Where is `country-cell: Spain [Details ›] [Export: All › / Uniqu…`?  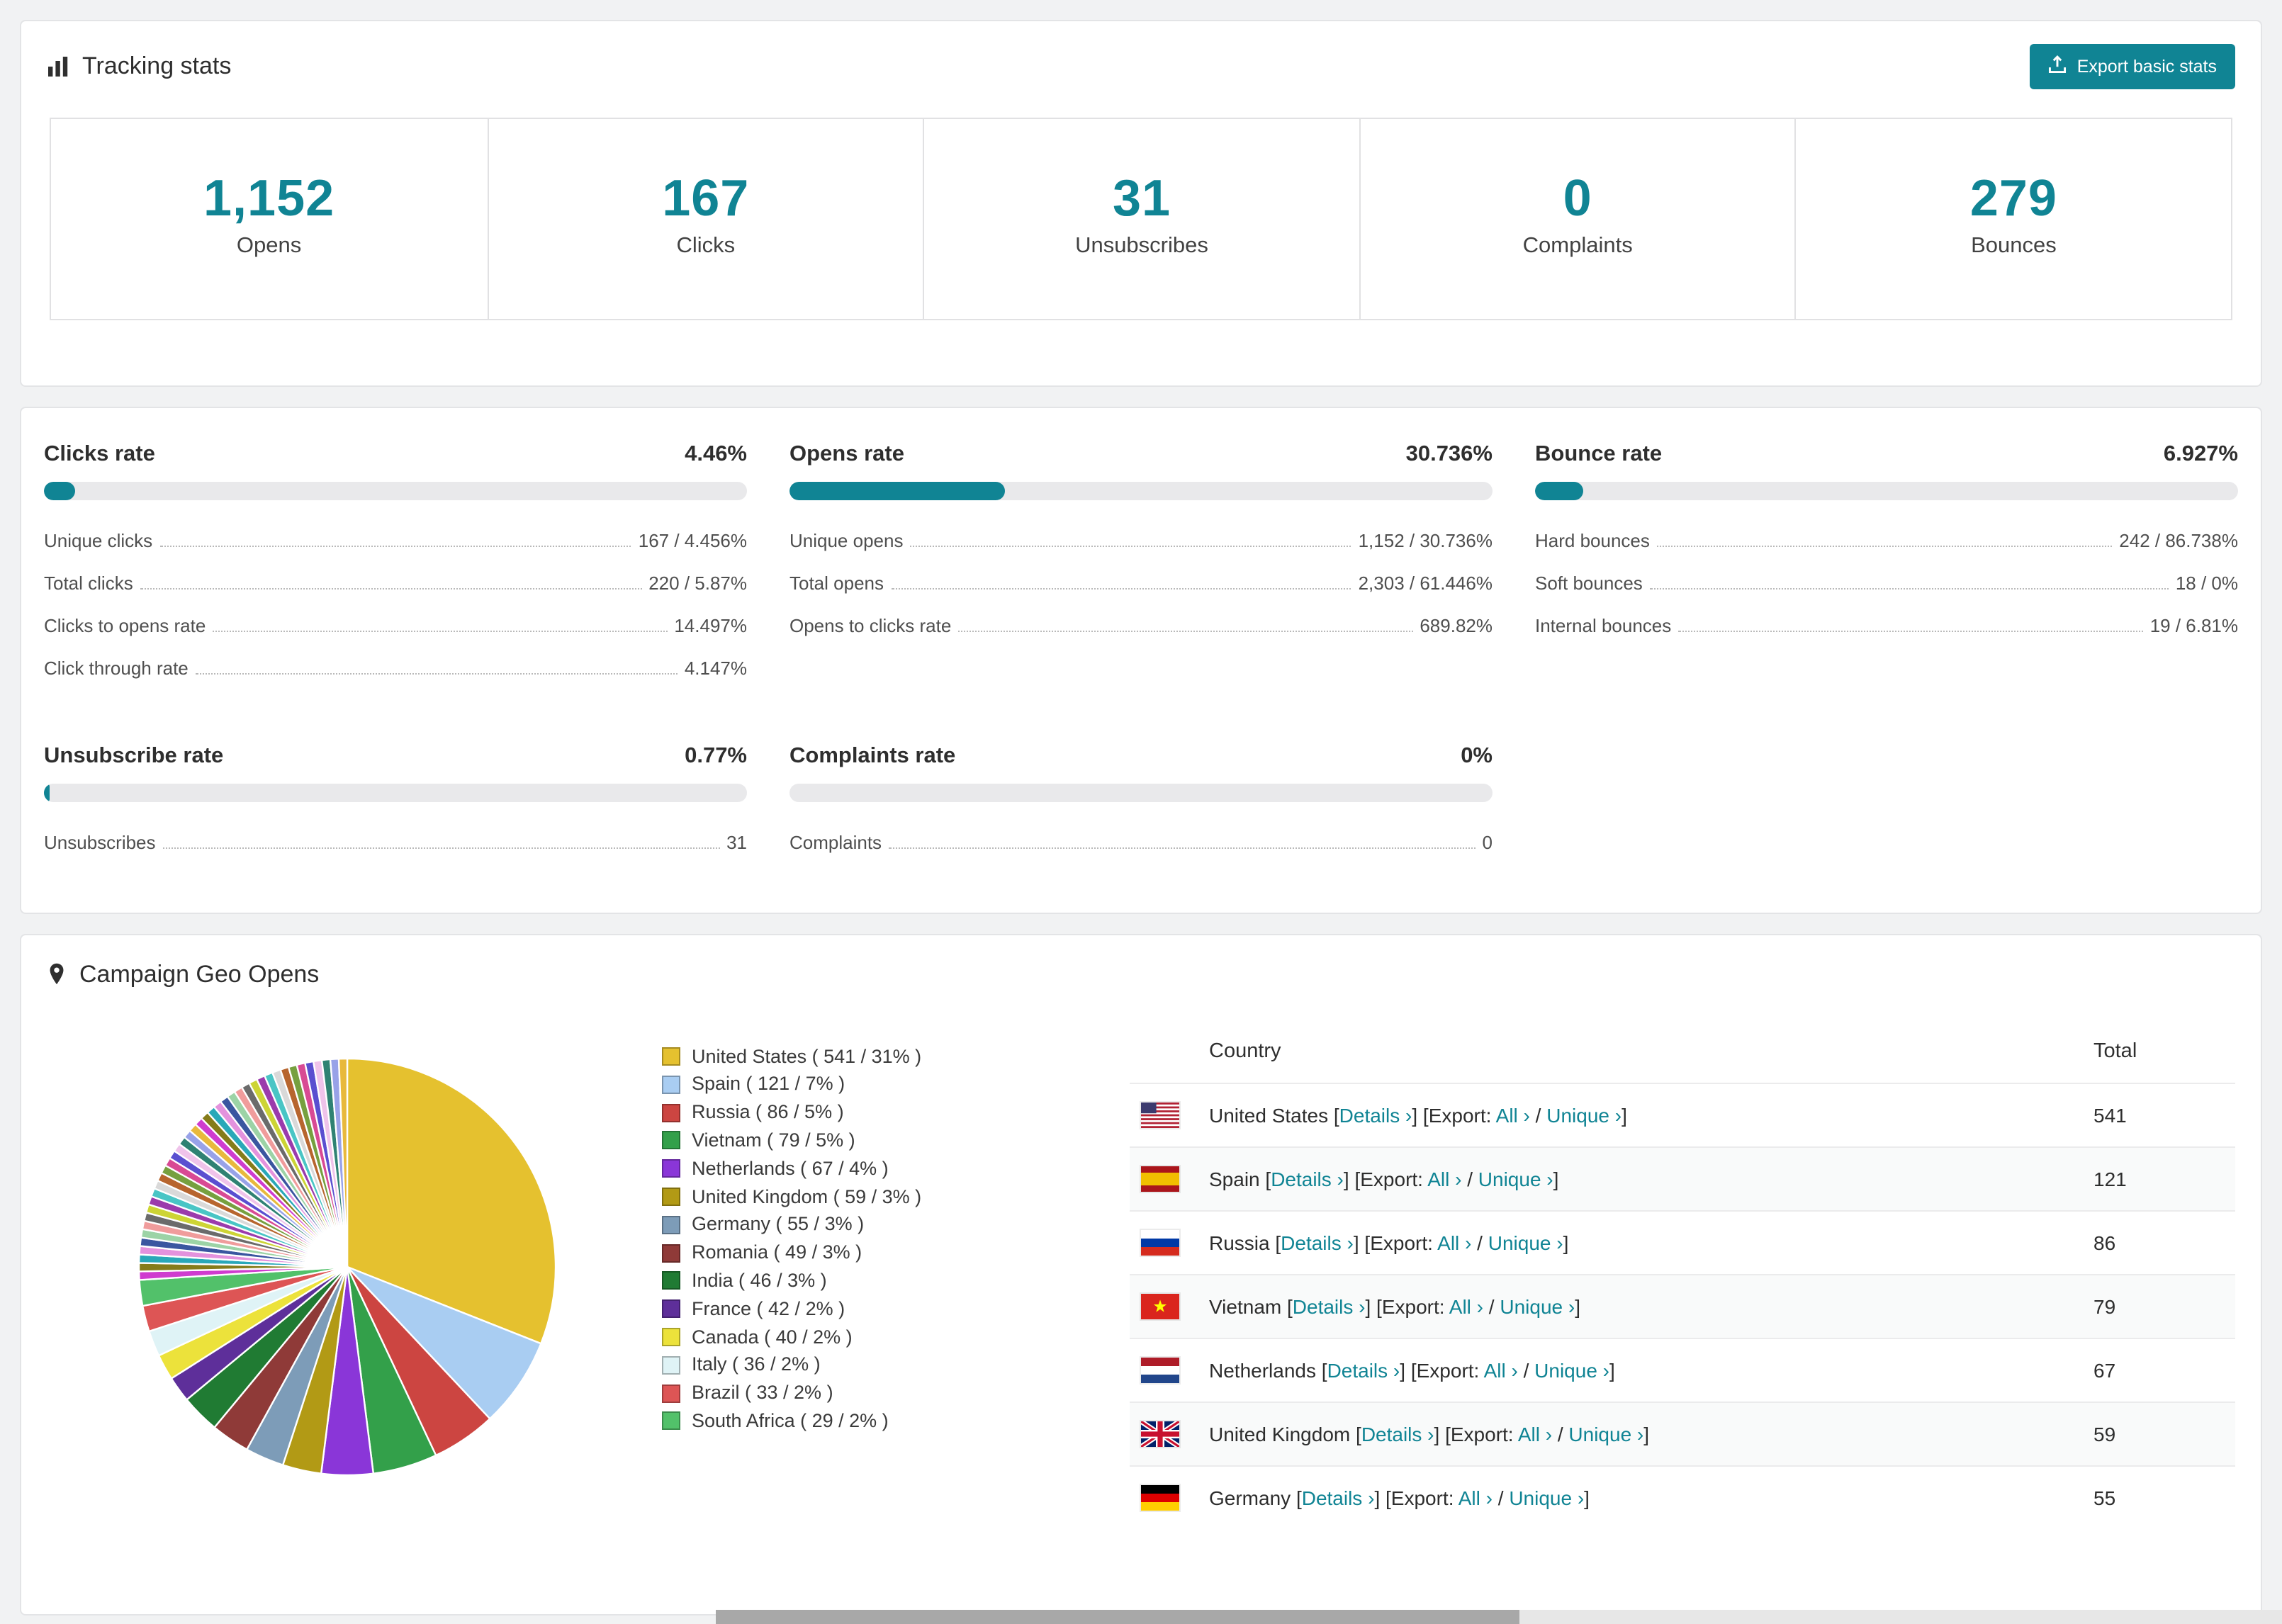 country-cell: Spain [Details ›] [Export: All › / Uniqu… is located at coordinates (1640, 1178).